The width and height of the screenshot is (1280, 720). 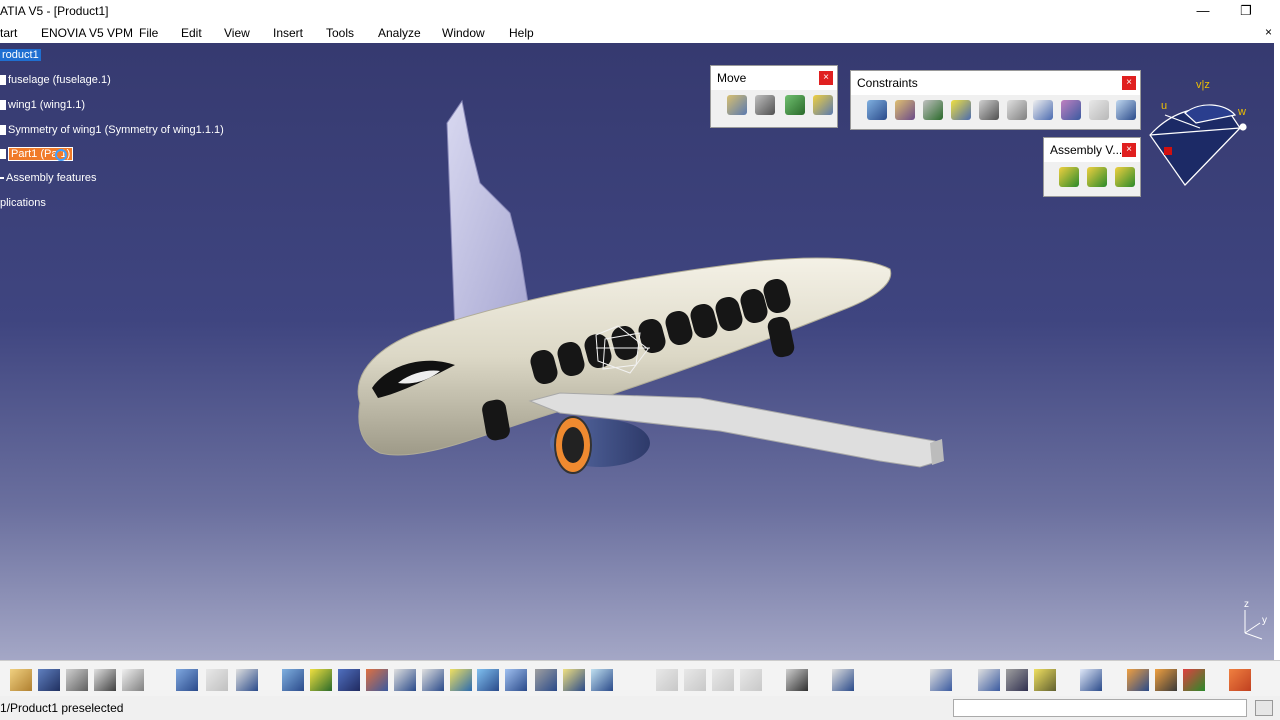 What do you see at coordinates (461, 680) in the screenshot?
I see `normal-view-icon` at bounding box center [461, 680].